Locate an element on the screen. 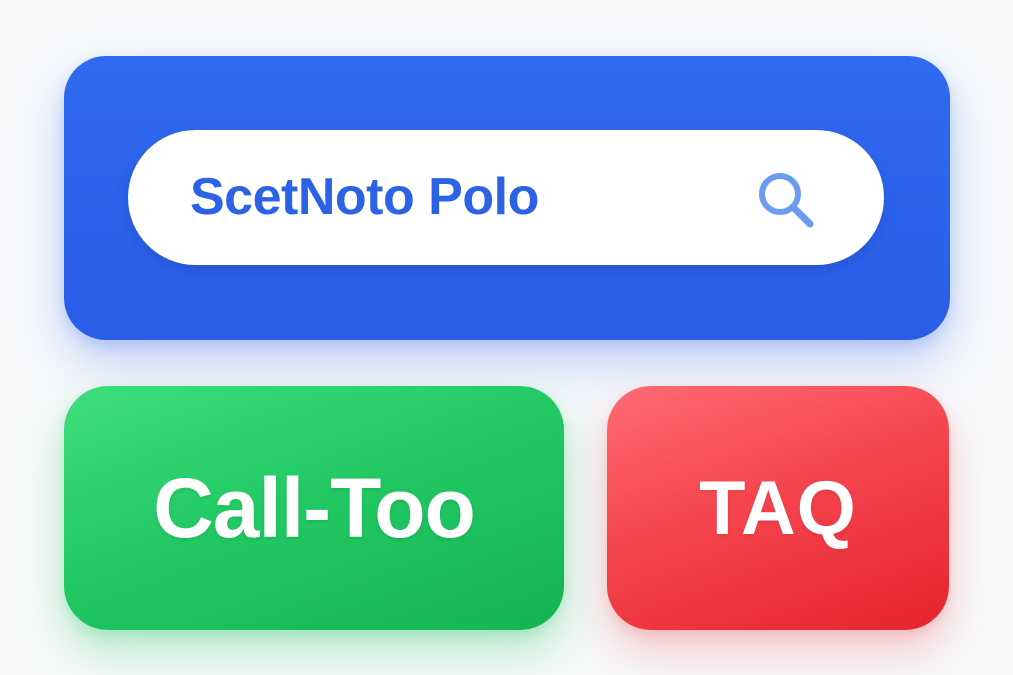 The height and width of the screenshot is (675, 1013). search-input-value: ScetNoto Polo is located at coordinates (364, 197).